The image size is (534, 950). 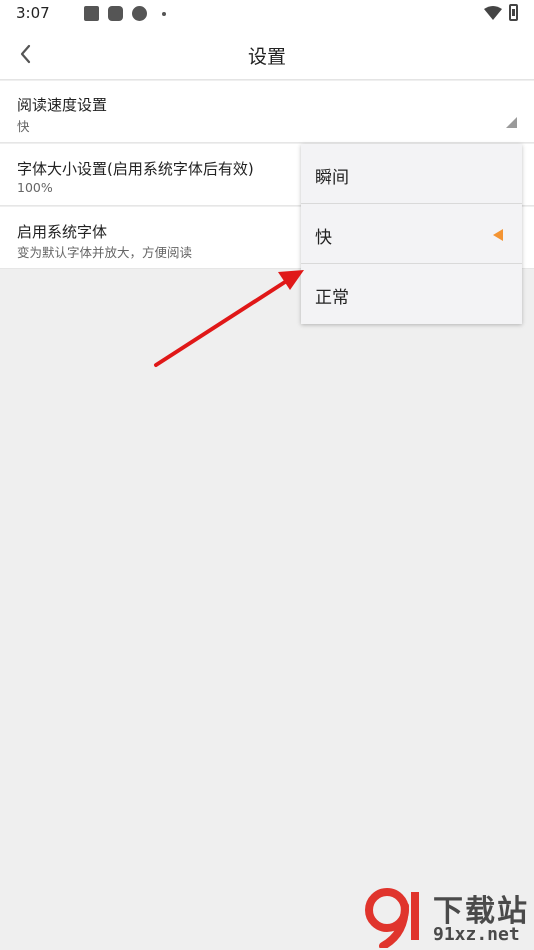 What do you see at coordinates (498, 235) in the screenshot?
I see `selected-marker-icon` at bounding box center [498, 235].